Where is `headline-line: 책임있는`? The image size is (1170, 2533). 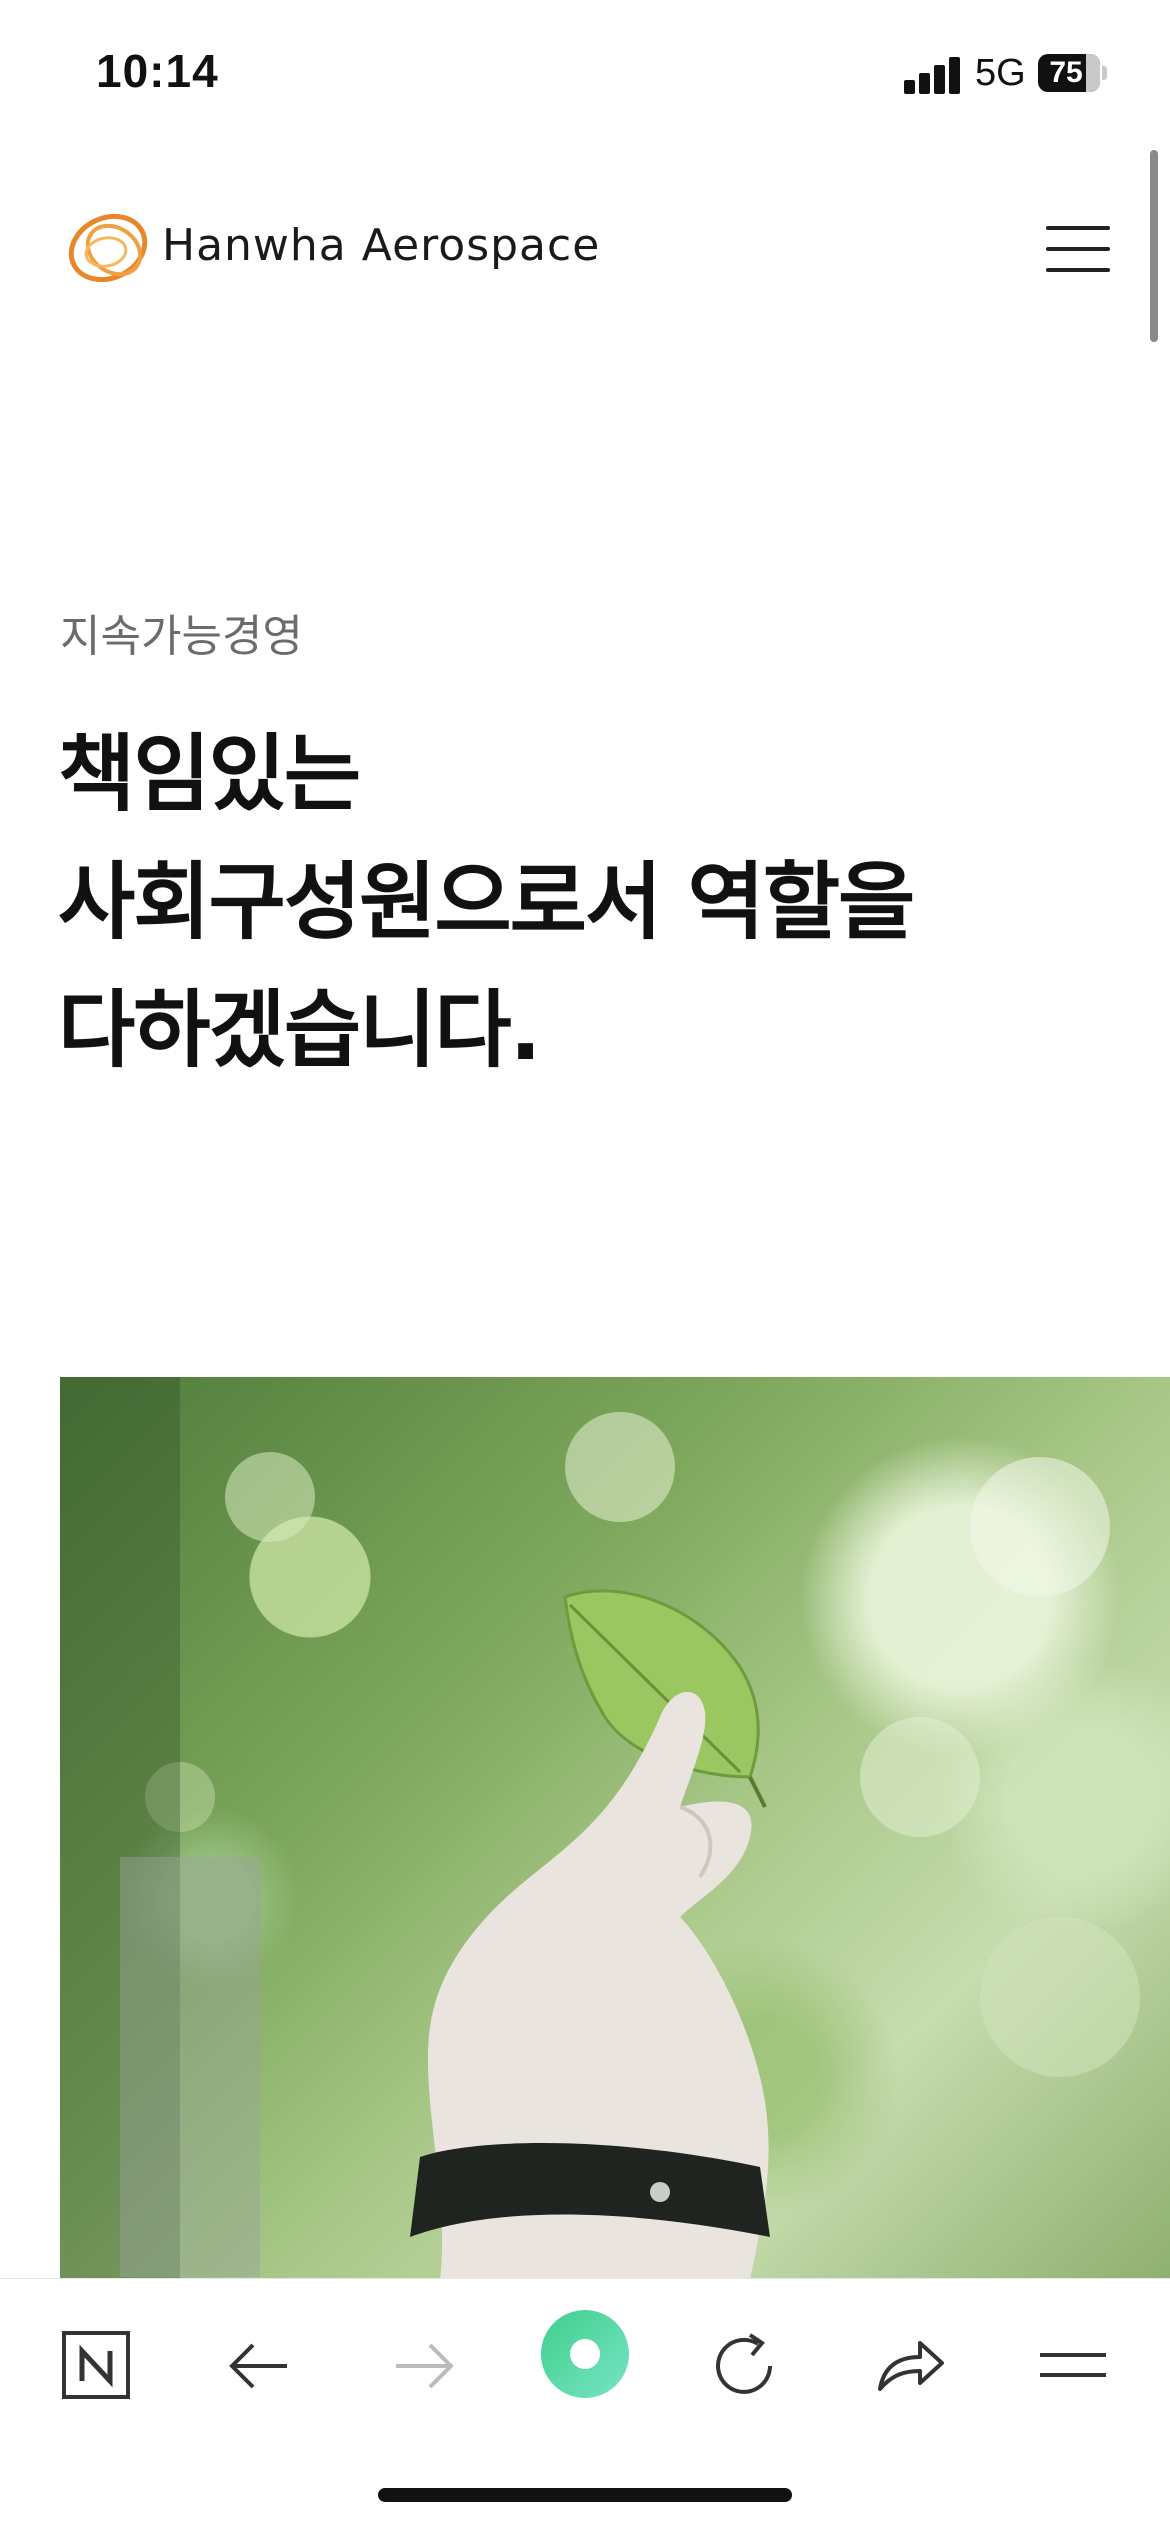 headline-line: 책임있는 is located at coordinates (209, 774).